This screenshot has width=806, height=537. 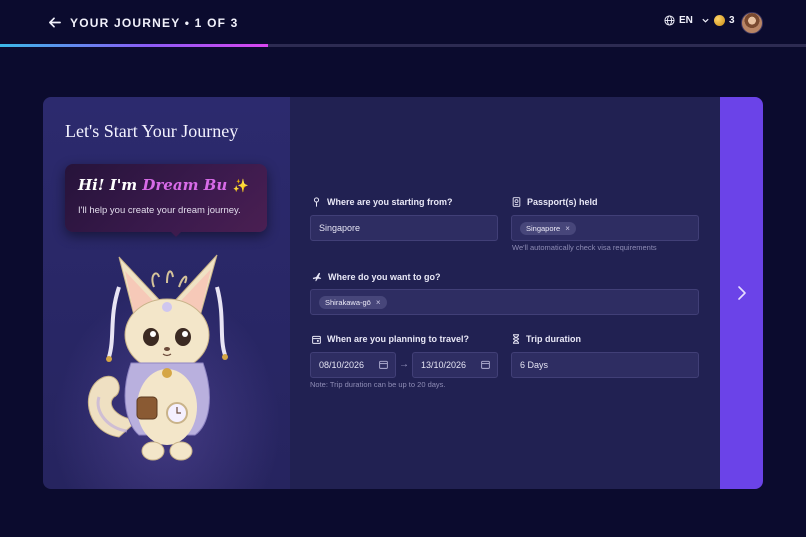 I want to click on duration-select: 6 Days, so click(x=605, y=365).